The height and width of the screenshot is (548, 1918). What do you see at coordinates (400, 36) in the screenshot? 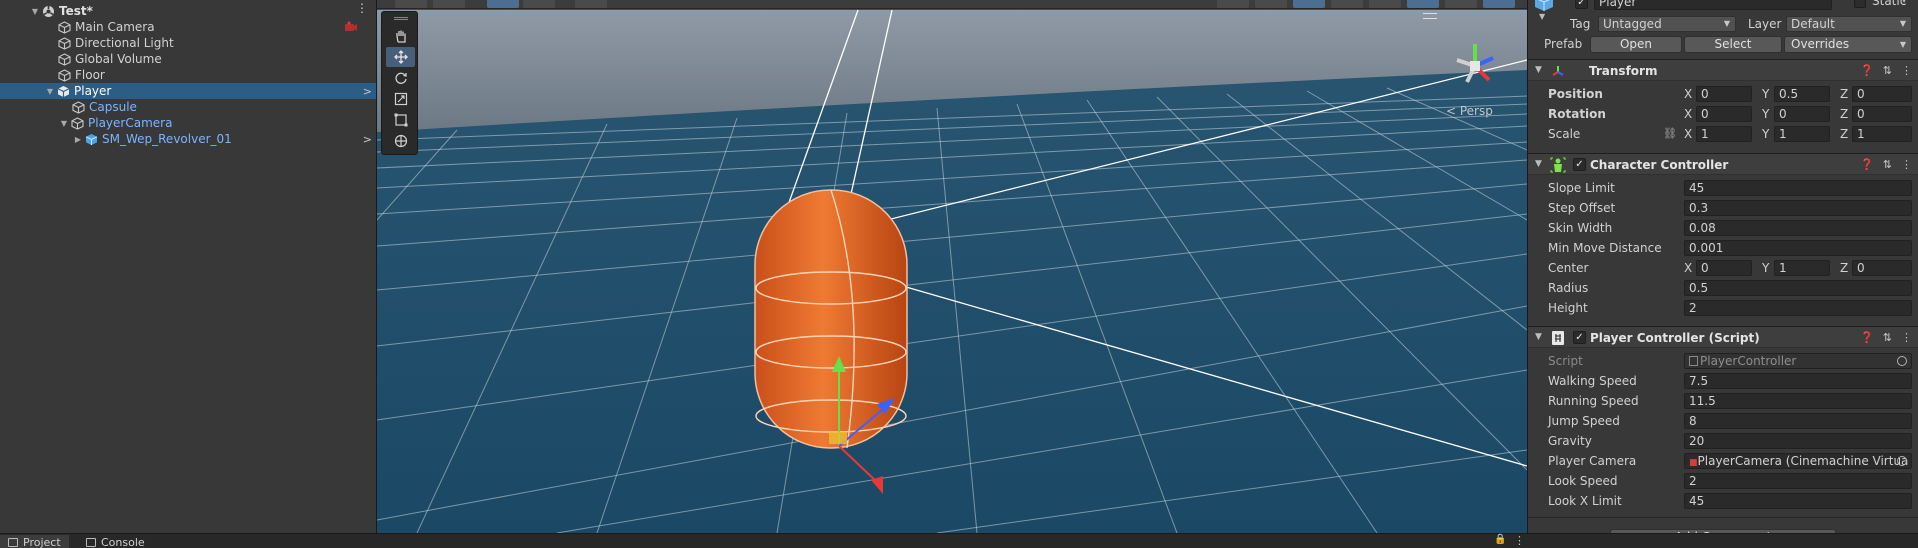
I see `hand-tool-button` at bounding box center [400, 36].